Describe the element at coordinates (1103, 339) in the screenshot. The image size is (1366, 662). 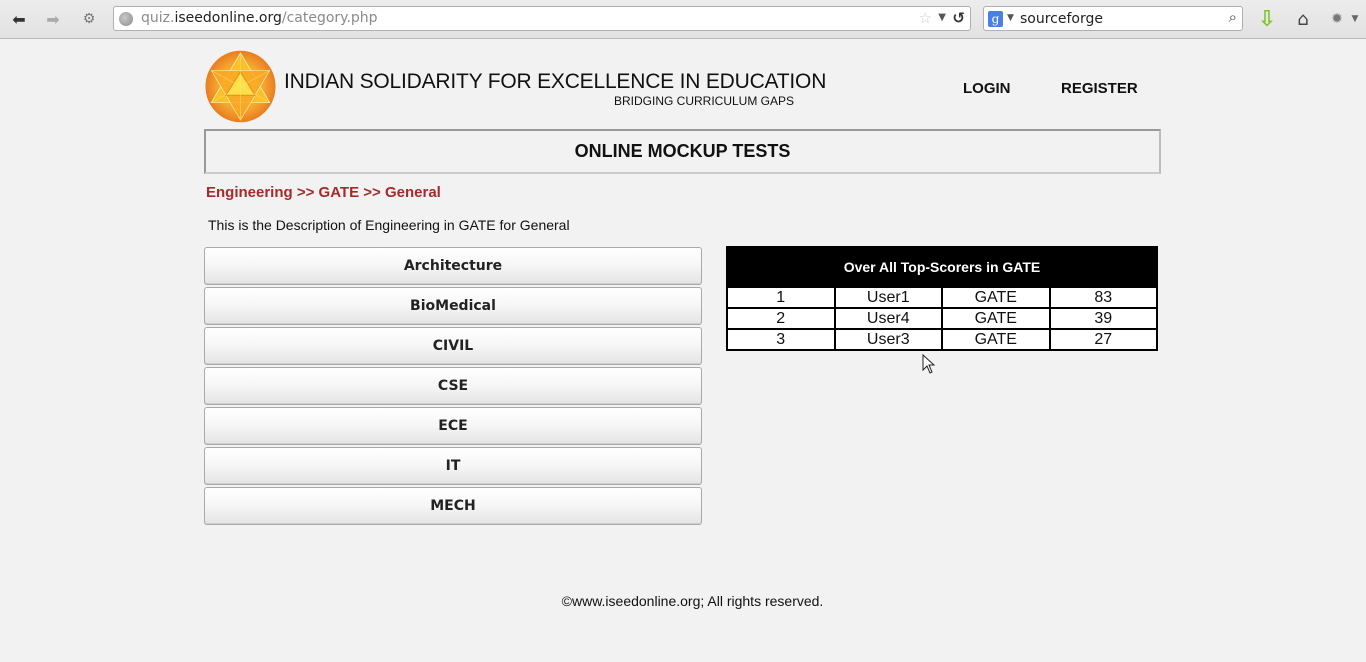
I see `score-cell: 27` at that location.